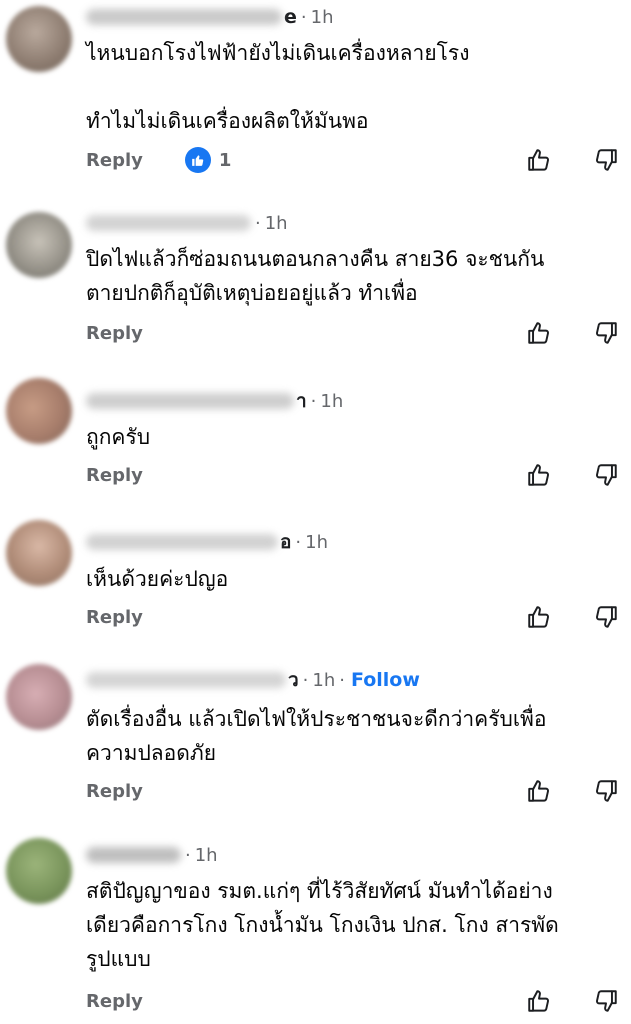  Describe the element at coordinates (358, 160) in the screenshot. I see `comment-actions: Reply 1` at that location.